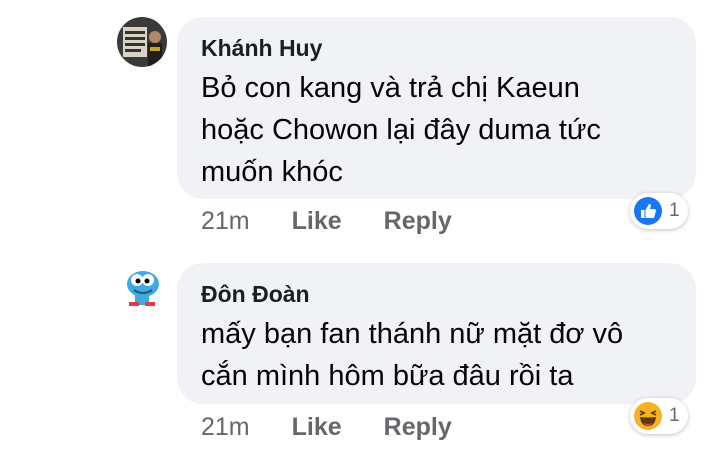  Describe the element at coordinates (648, 416) in the screenshot. I see `haha-icon` at that location.